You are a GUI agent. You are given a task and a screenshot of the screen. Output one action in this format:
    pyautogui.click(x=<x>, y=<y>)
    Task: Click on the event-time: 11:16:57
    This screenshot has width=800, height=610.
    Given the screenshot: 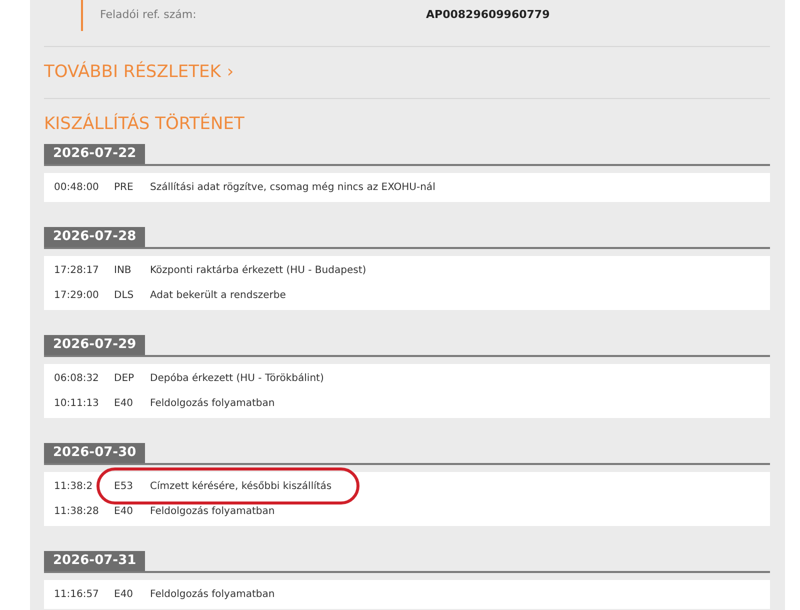 What is the action you would take?
    pyautogui.click(x=77, y=595)
    